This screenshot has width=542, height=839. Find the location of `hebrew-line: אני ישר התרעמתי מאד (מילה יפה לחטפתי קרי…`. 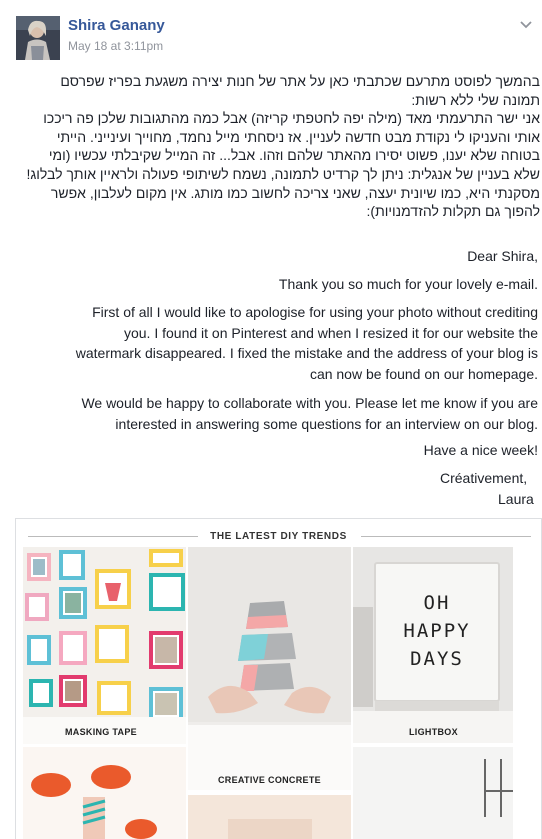

hebrew-line: אני ישר התרעמתי מאד (מילה יפה לחטפתי קרי… is located at coordinates (291, 118).